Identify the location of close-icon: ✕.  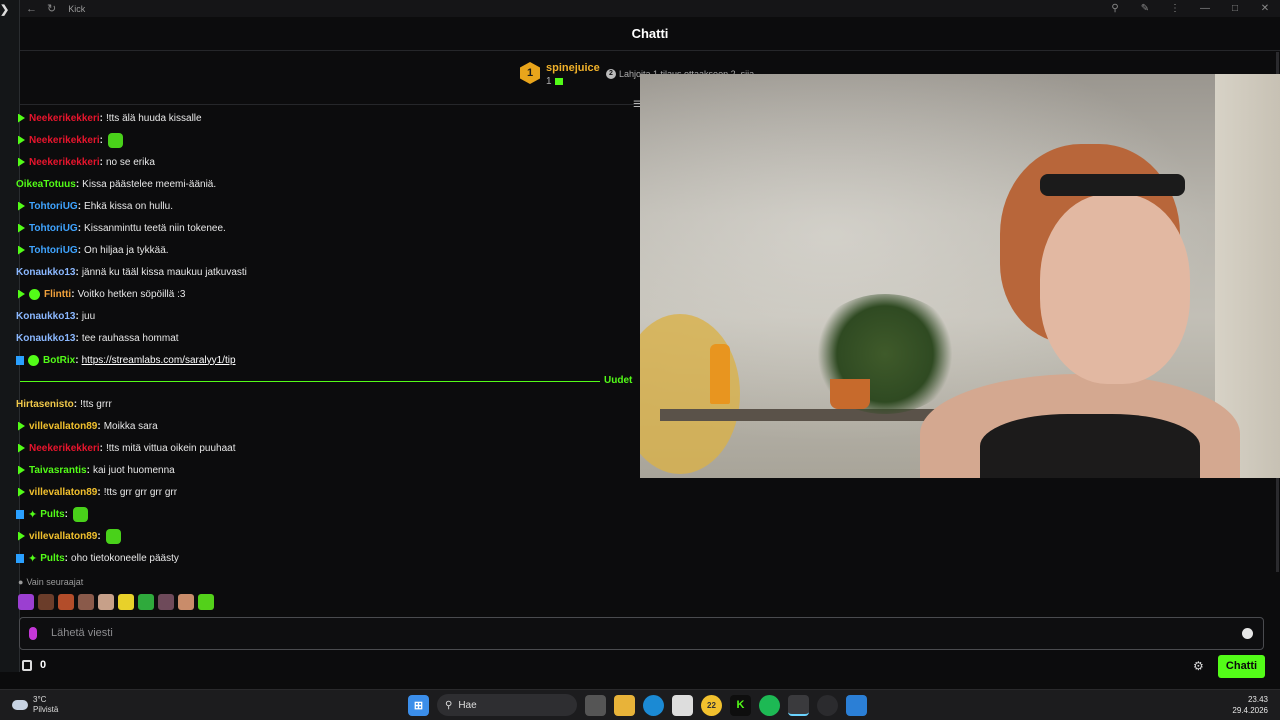
(1265, 8).